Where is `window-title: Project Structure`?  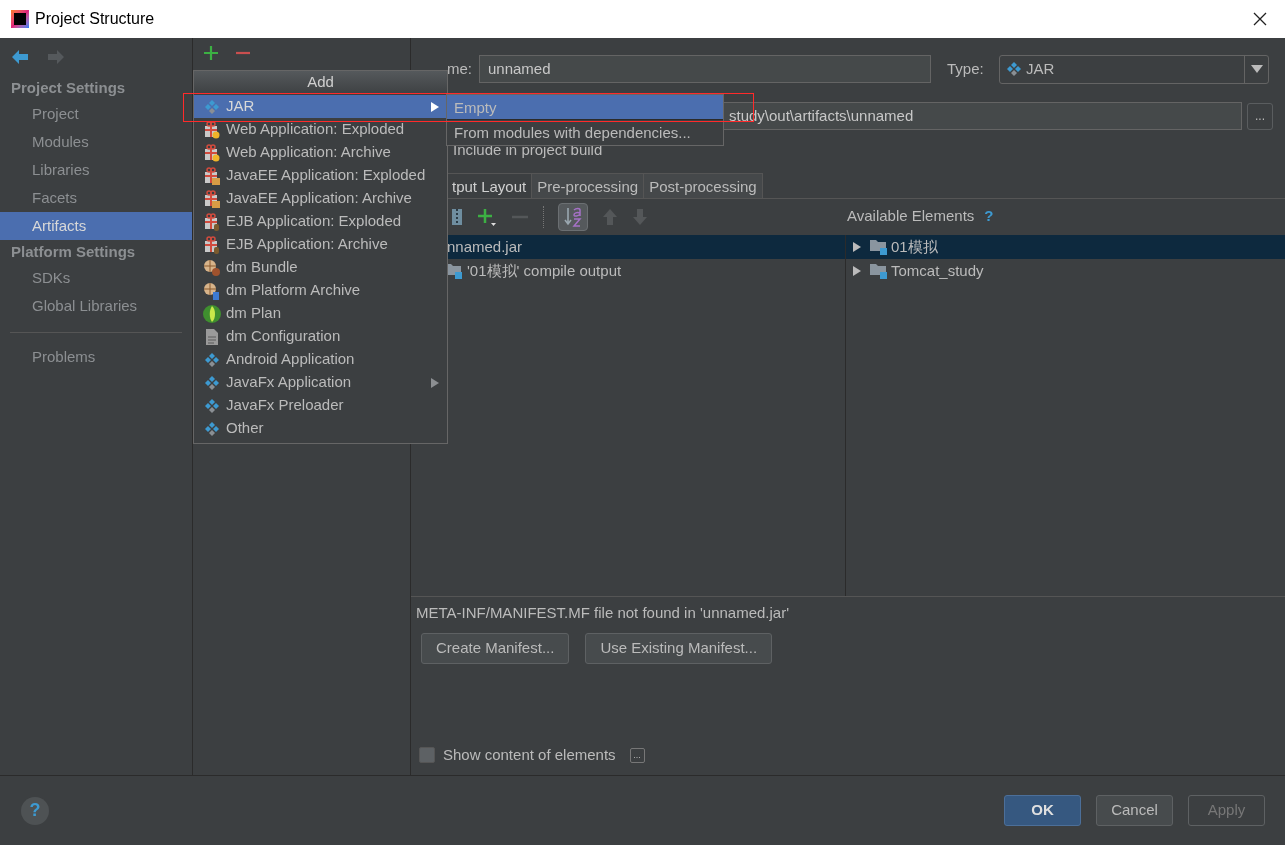 window-title: Project Structure is located at coordinates (95, 19).